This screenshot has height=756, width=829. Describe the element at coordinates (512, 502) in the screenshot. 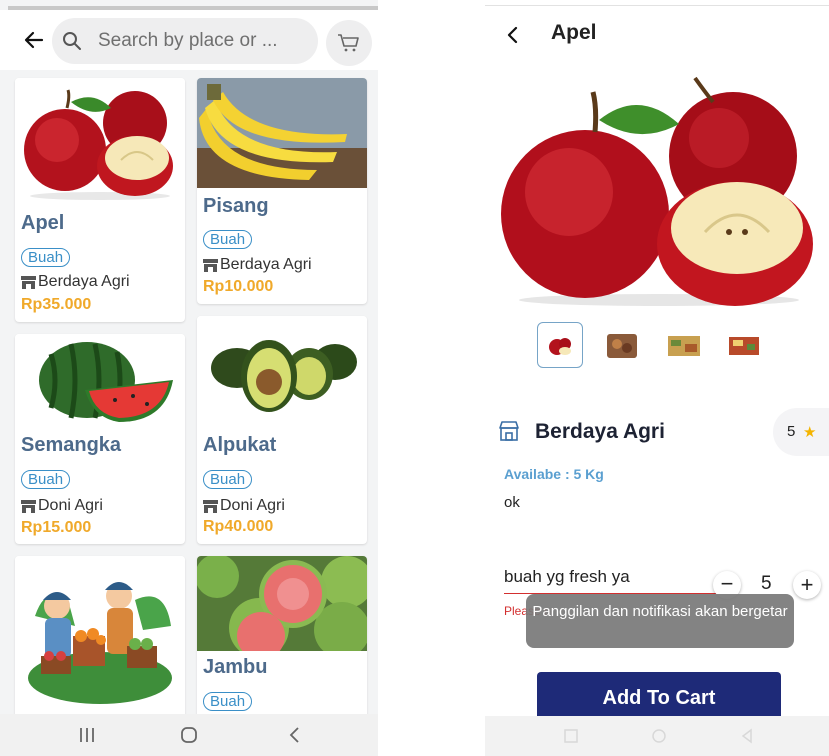

I see `product-description: ok` at that location.